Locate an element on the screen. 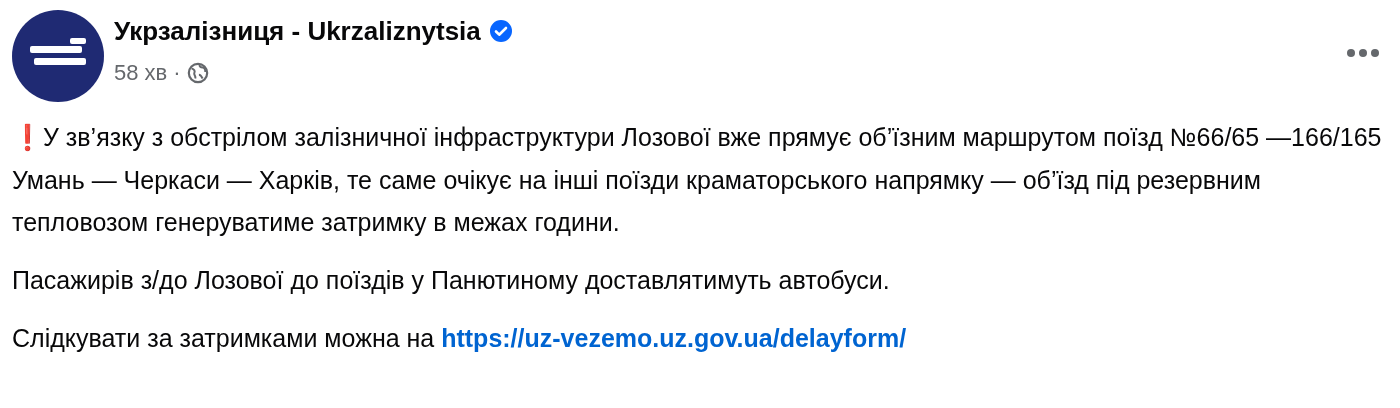 Image resolution: width=1400 pixels, height=408 pixels. post-paragraph: Слідкувати за затримками можна на https://uz-vezemo.uz.gov.ua/delayform/ is located at coordinates (460, 338).